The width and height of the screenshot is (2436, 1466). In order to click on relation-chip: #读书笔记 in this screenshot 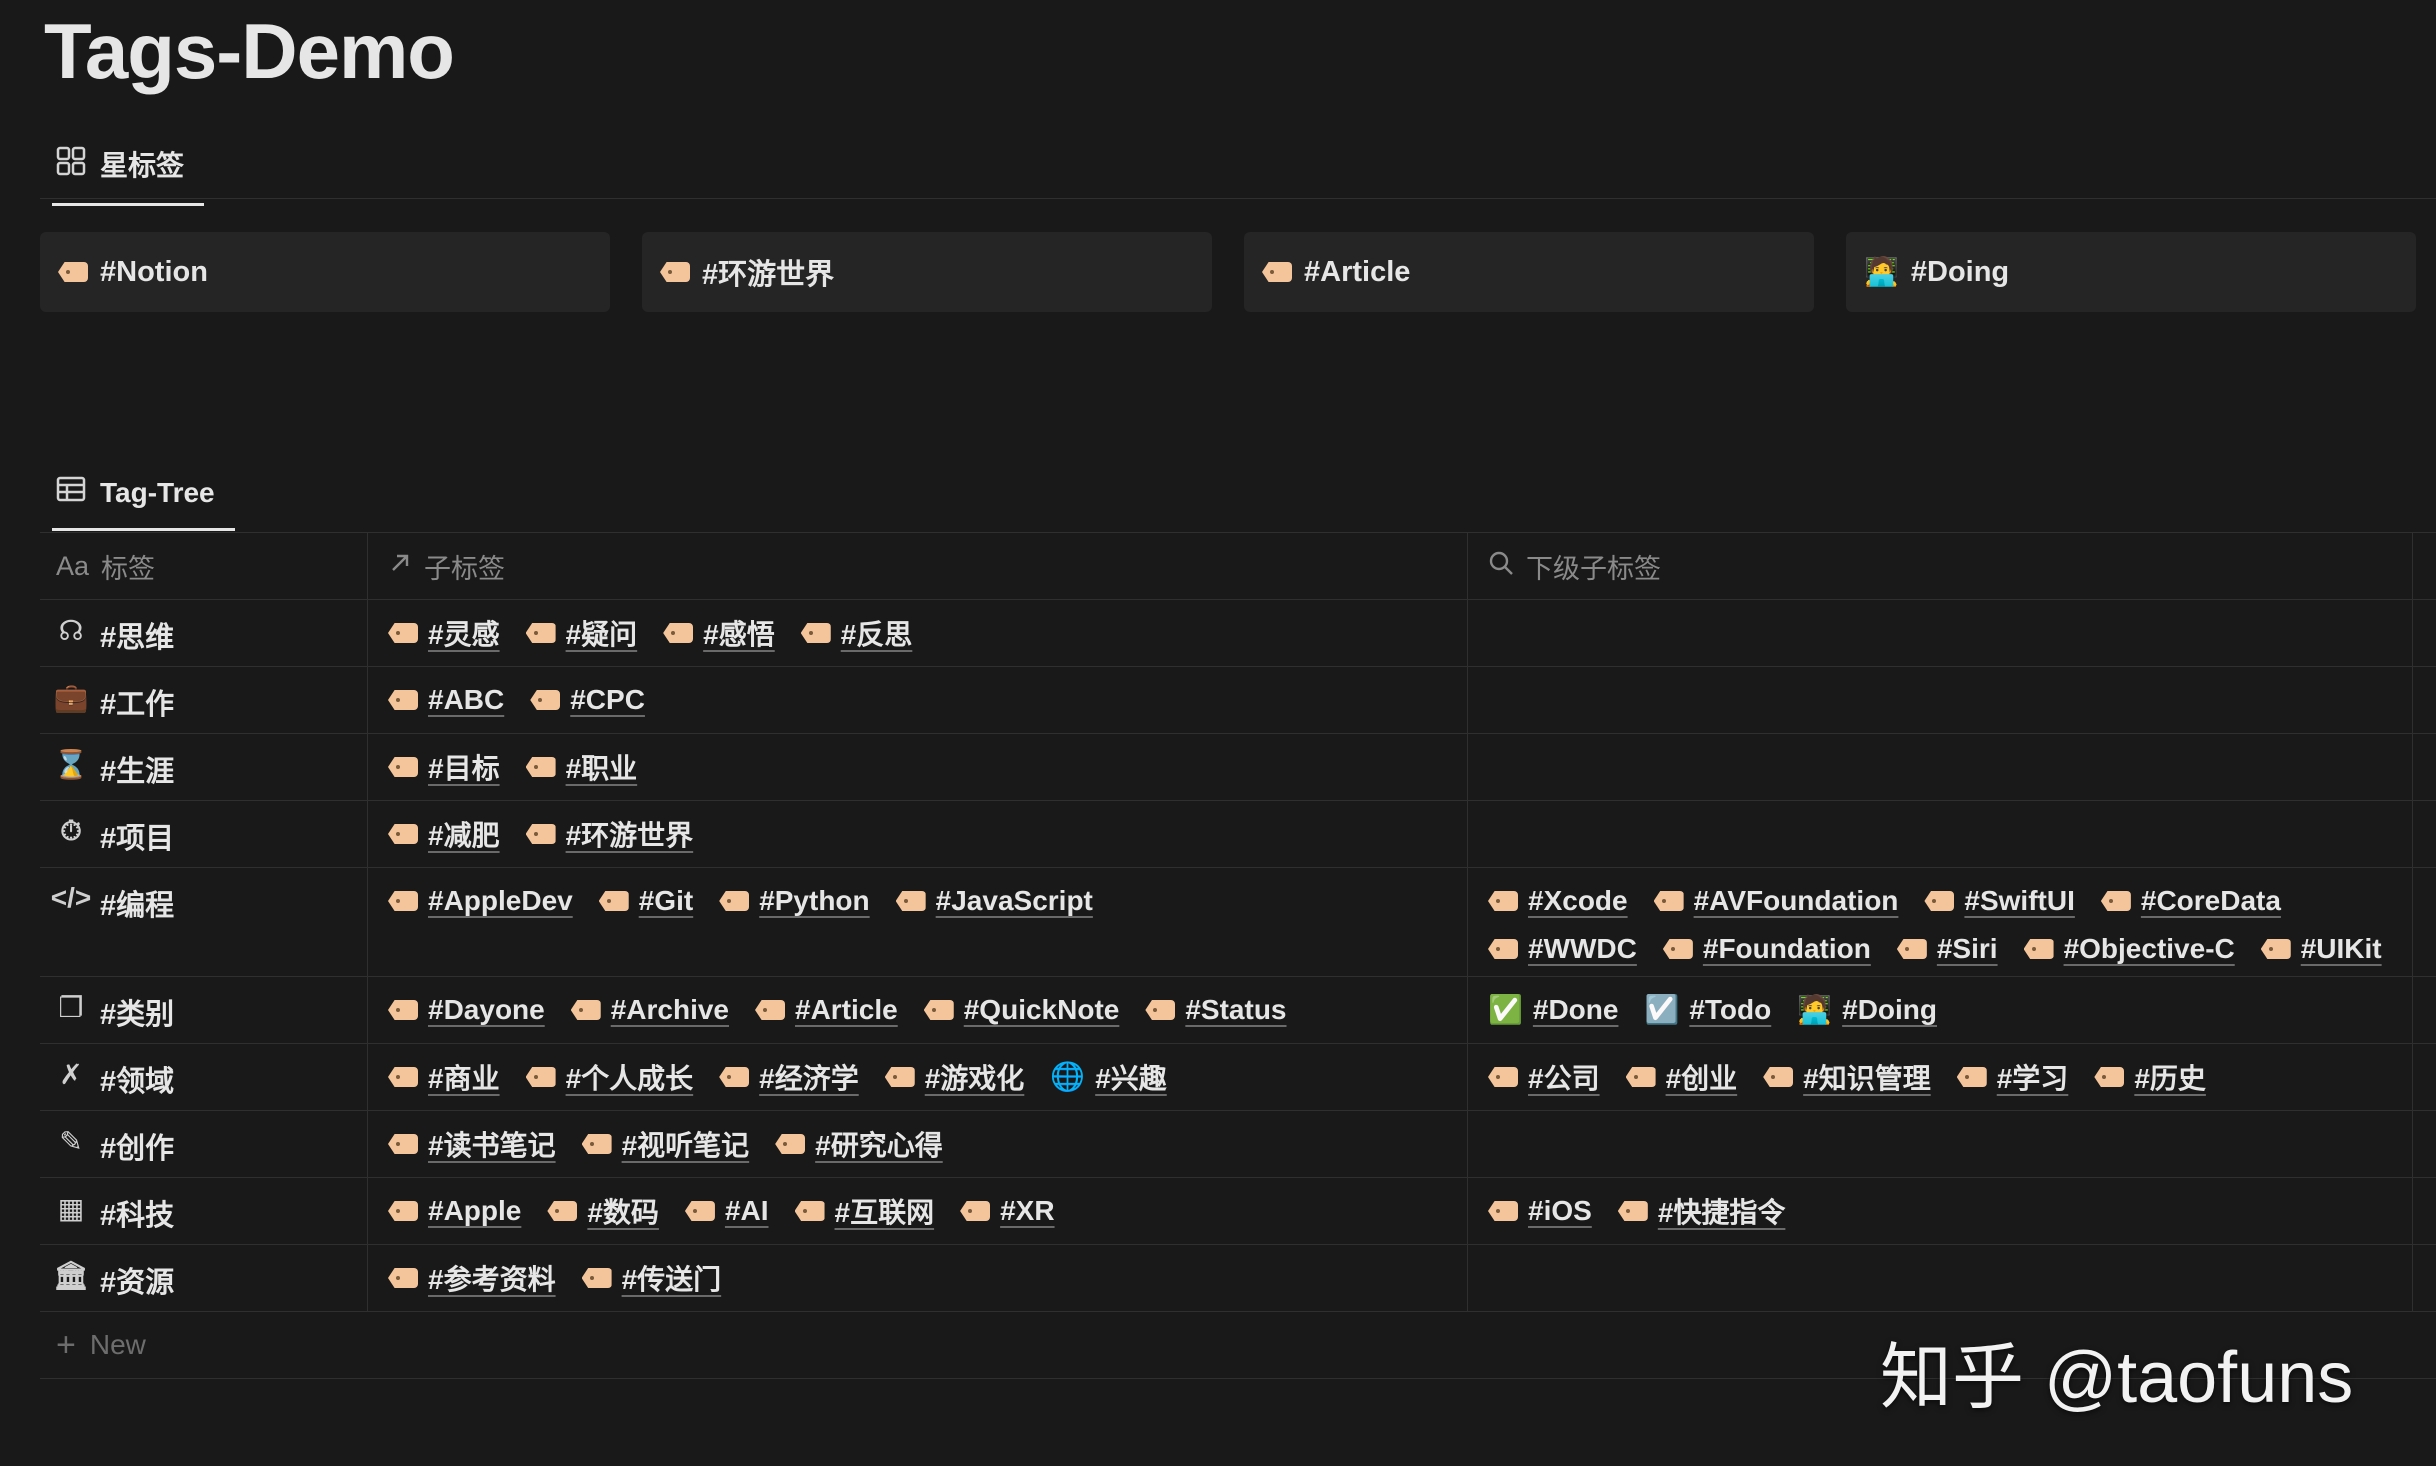, I will do `click(472, 1144)`.